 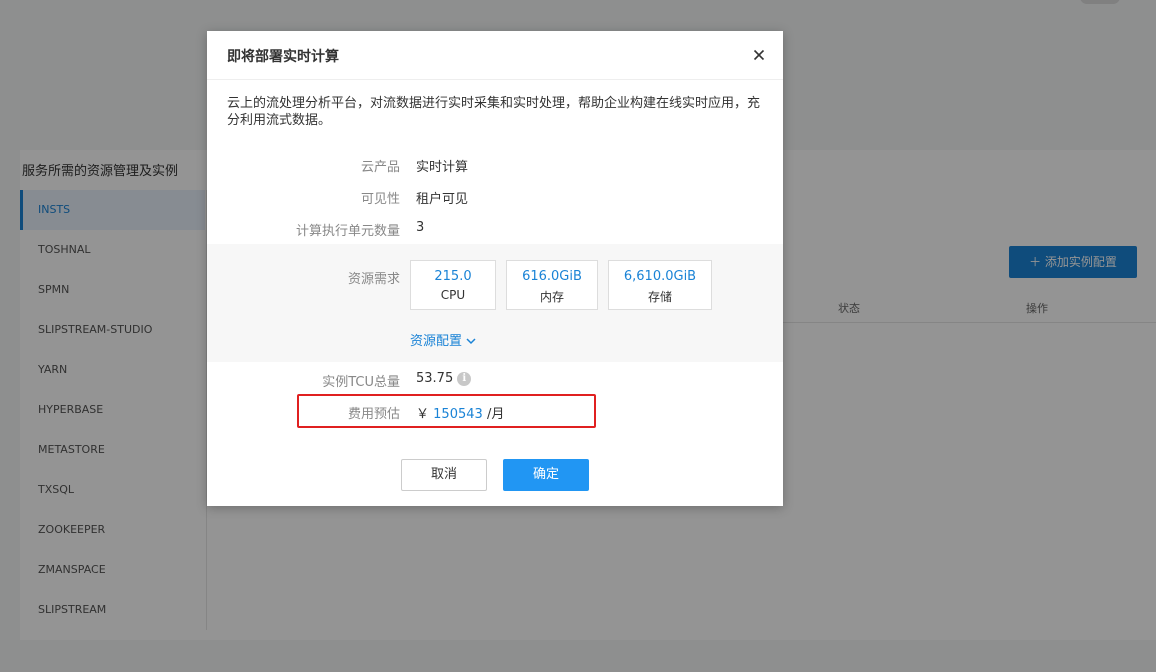 I want to click on resources-label: 资源需求, so click(x=373, y=279).